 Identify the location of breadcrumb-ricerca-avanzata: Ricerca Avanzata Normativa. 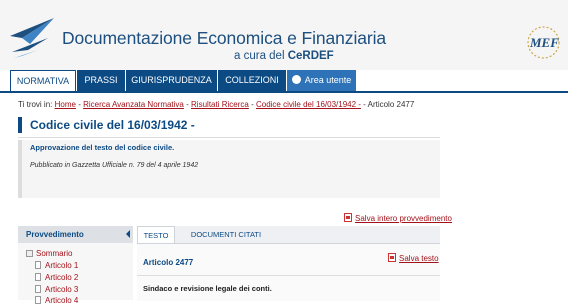
(133, 104).